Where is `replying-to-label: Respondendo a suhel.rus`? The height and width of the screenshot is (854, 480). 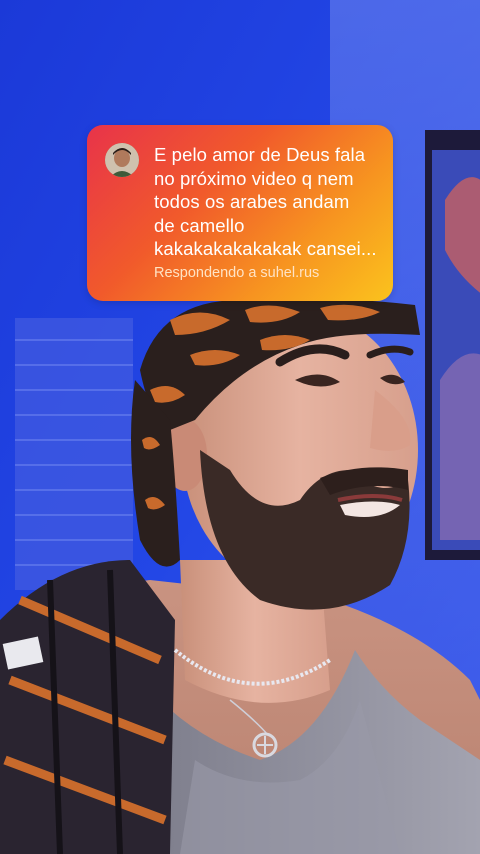
replying-to-label: Respondendo a suhel.rus is located at coordinates (236, 273).